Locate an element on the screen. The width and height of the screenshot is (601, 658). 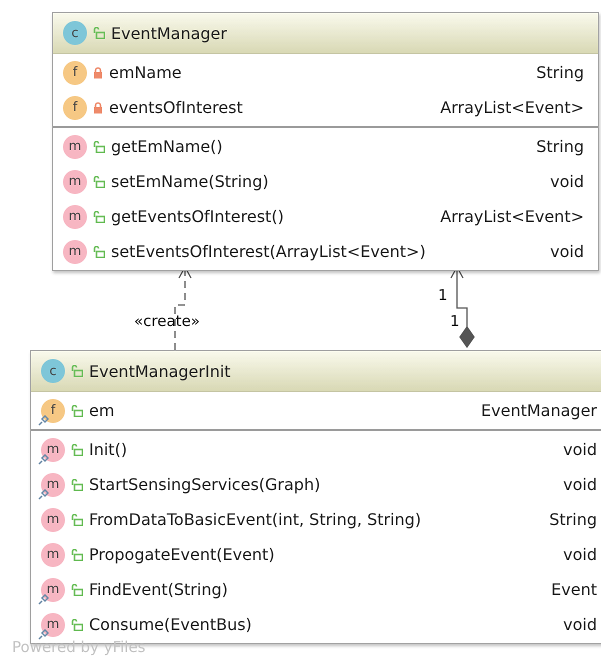
member-name: emName is located at coordinates (145, 72).